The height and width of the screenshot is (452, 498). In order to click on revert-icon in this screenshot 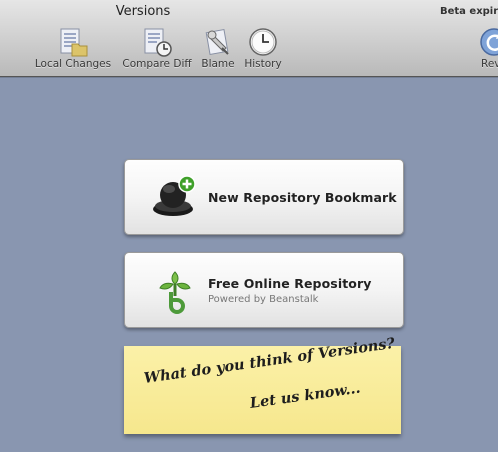, I will do `click(489, 42)`.